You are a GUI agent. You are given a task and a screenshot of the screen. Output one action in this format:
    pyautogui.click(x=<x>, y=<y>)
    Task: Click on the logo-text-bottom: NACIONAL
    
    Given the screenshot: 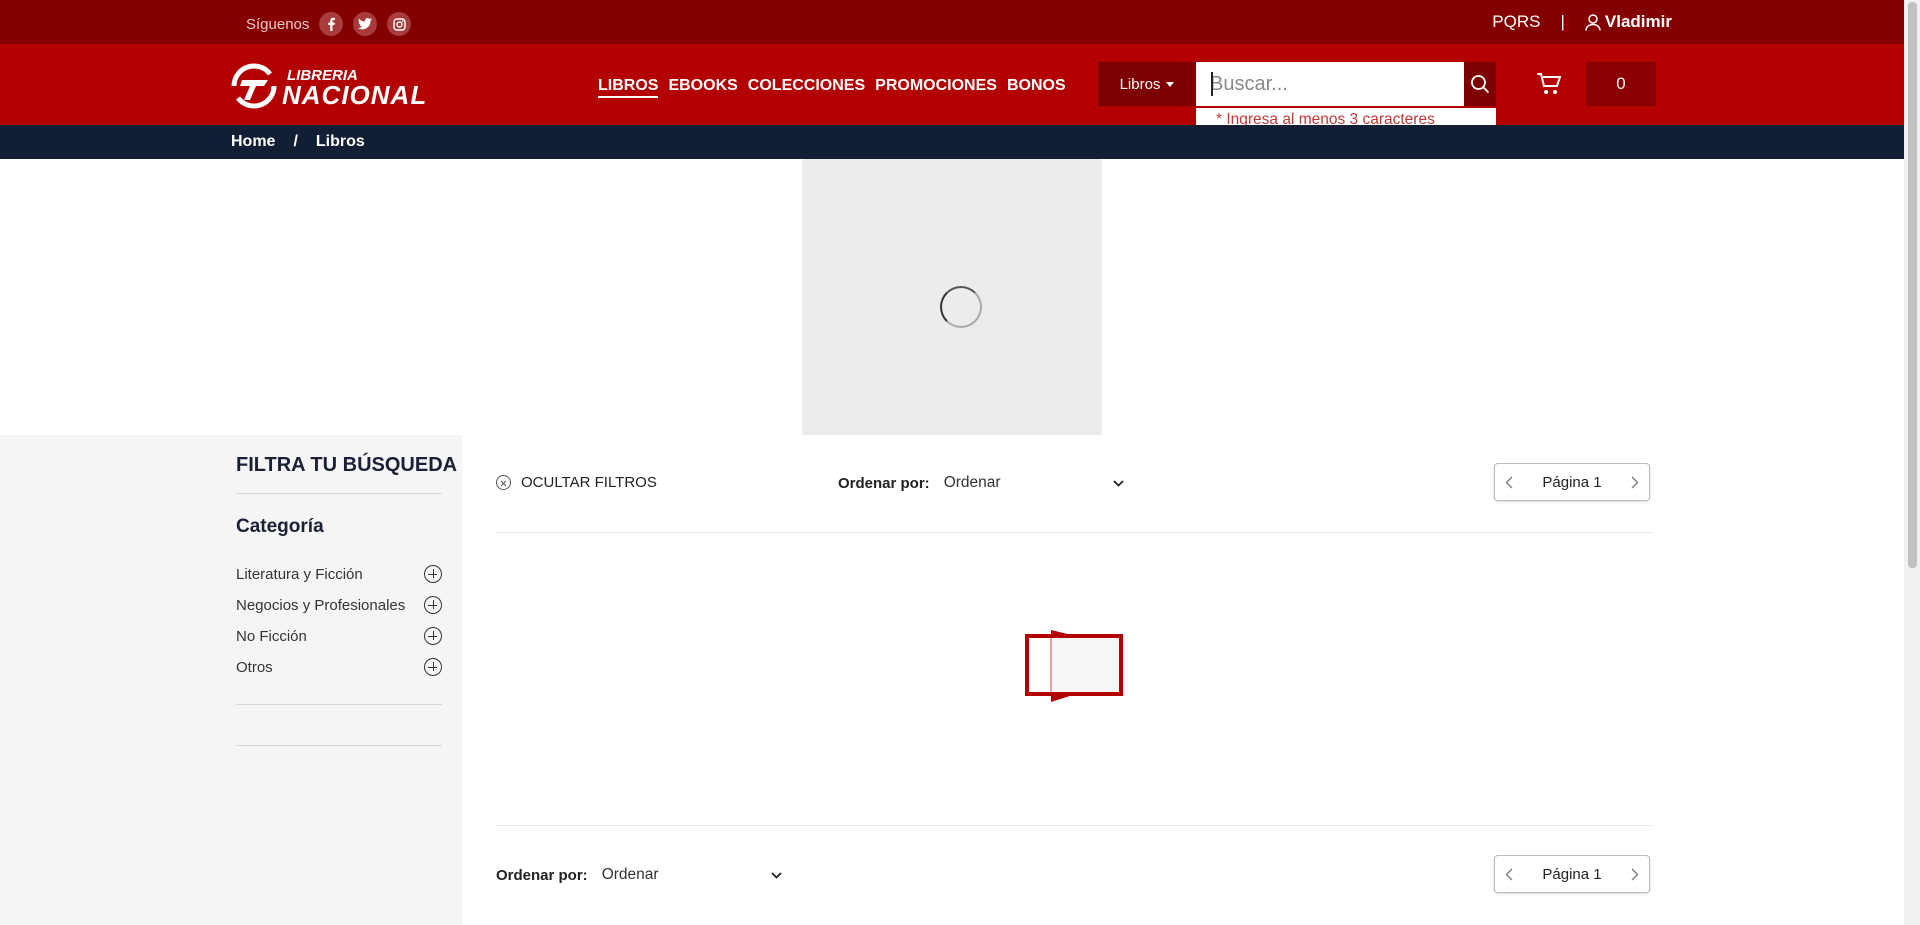 What is the action you would take?
    pyautogui.click(x=354, y=95)
    